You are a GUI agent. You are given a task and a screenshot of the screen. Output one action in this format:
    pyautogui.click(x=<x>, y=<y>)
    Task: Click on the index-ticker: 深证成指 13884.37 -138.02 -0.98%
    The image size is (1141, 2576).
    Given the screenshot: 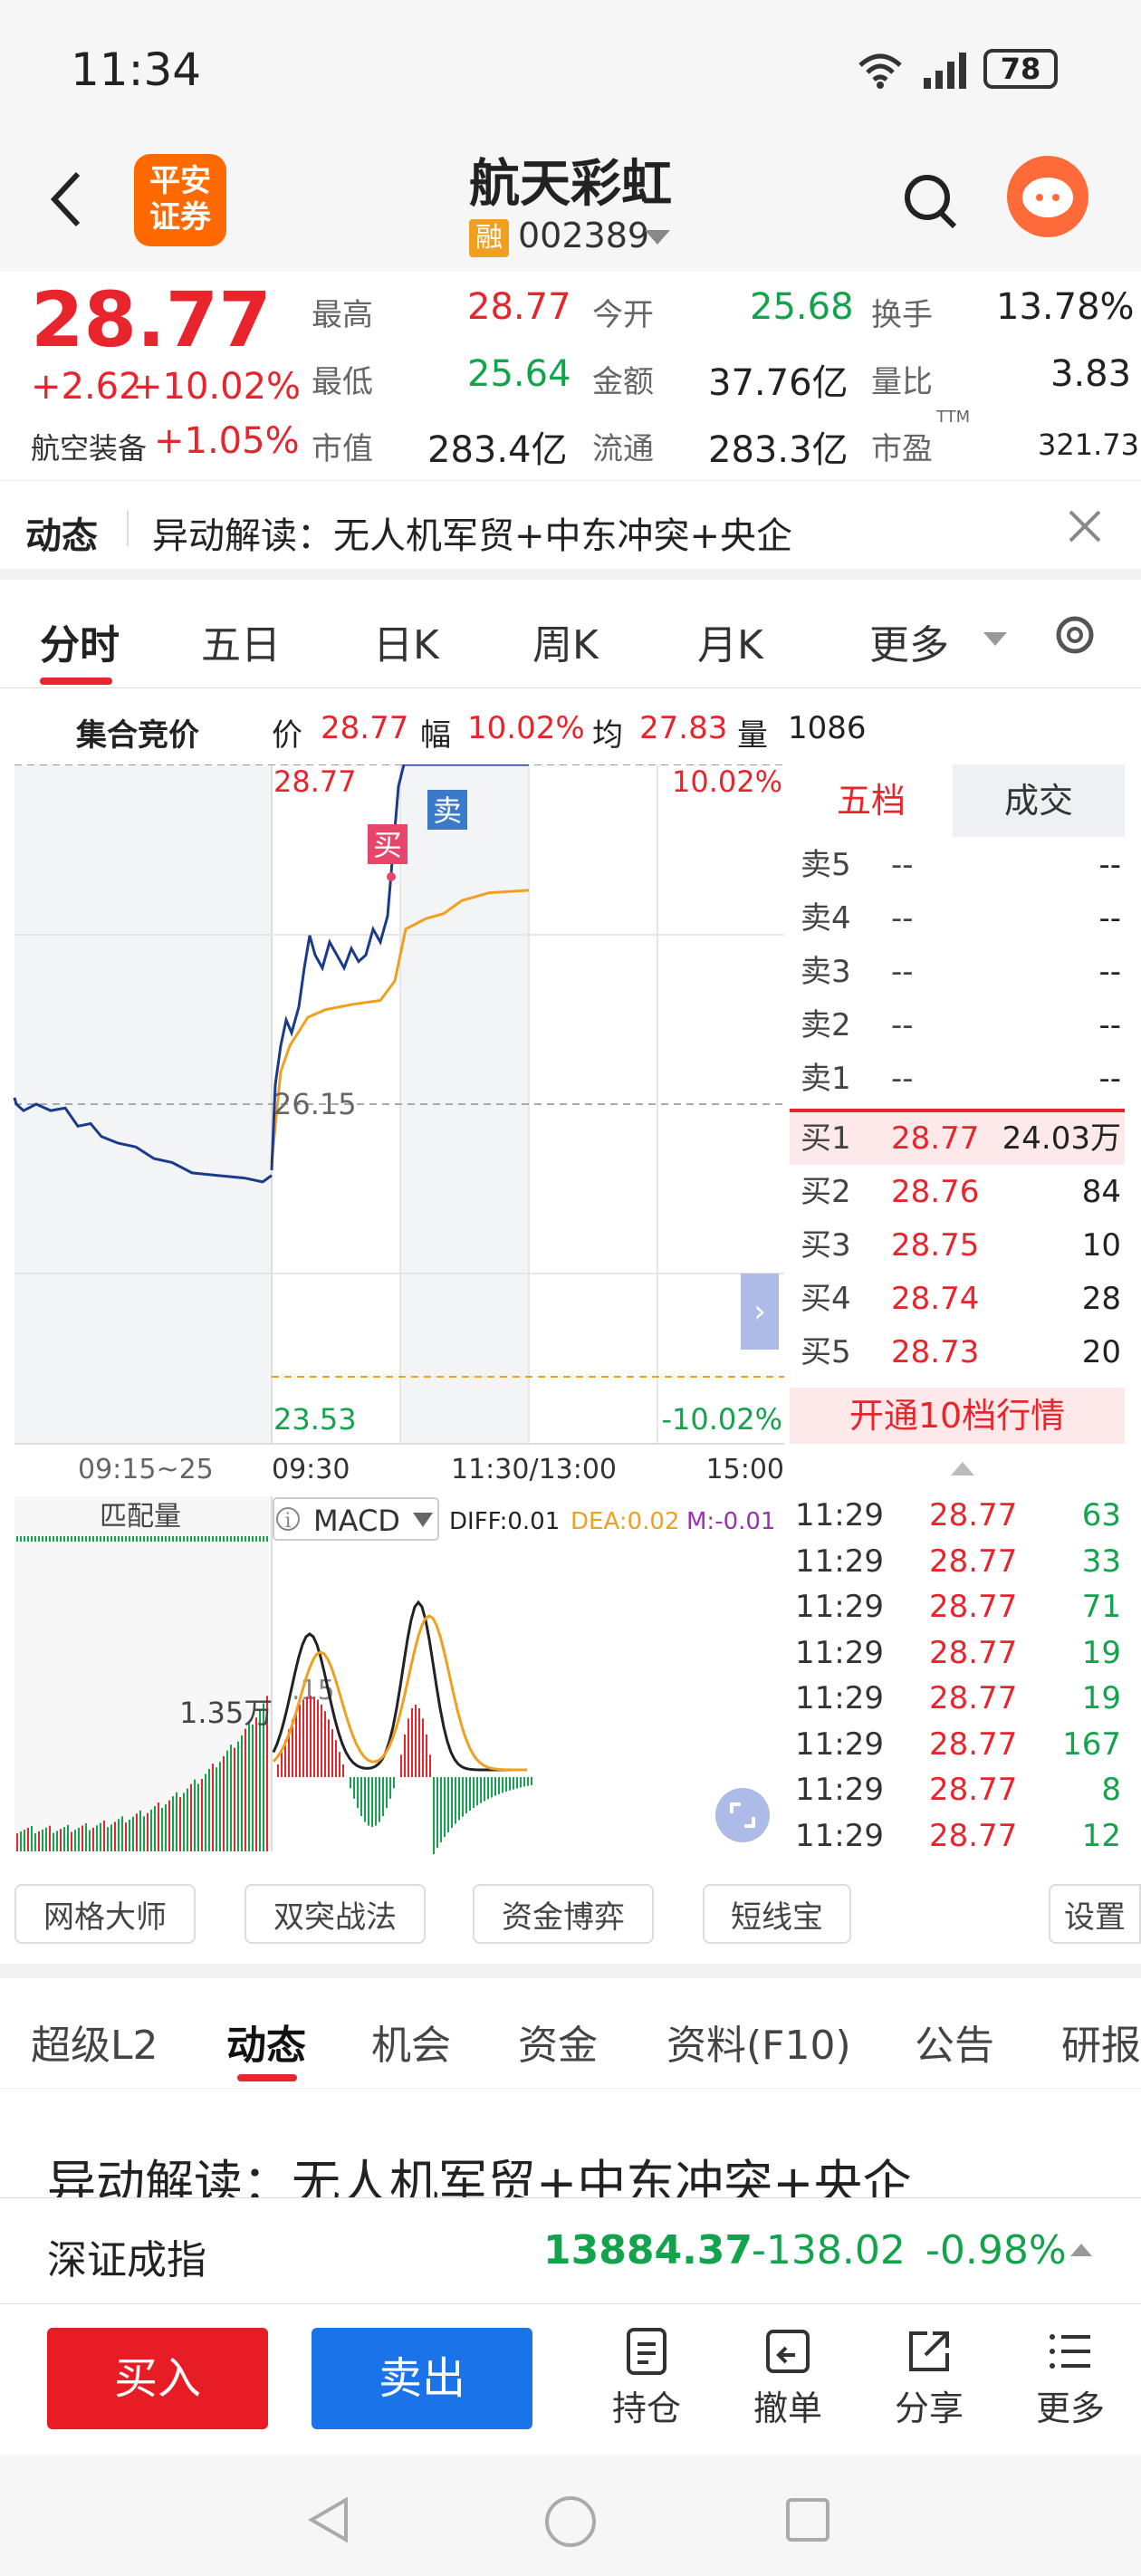 What is the action you would take?
    pyautogui.click(x=570, y=2250)
    